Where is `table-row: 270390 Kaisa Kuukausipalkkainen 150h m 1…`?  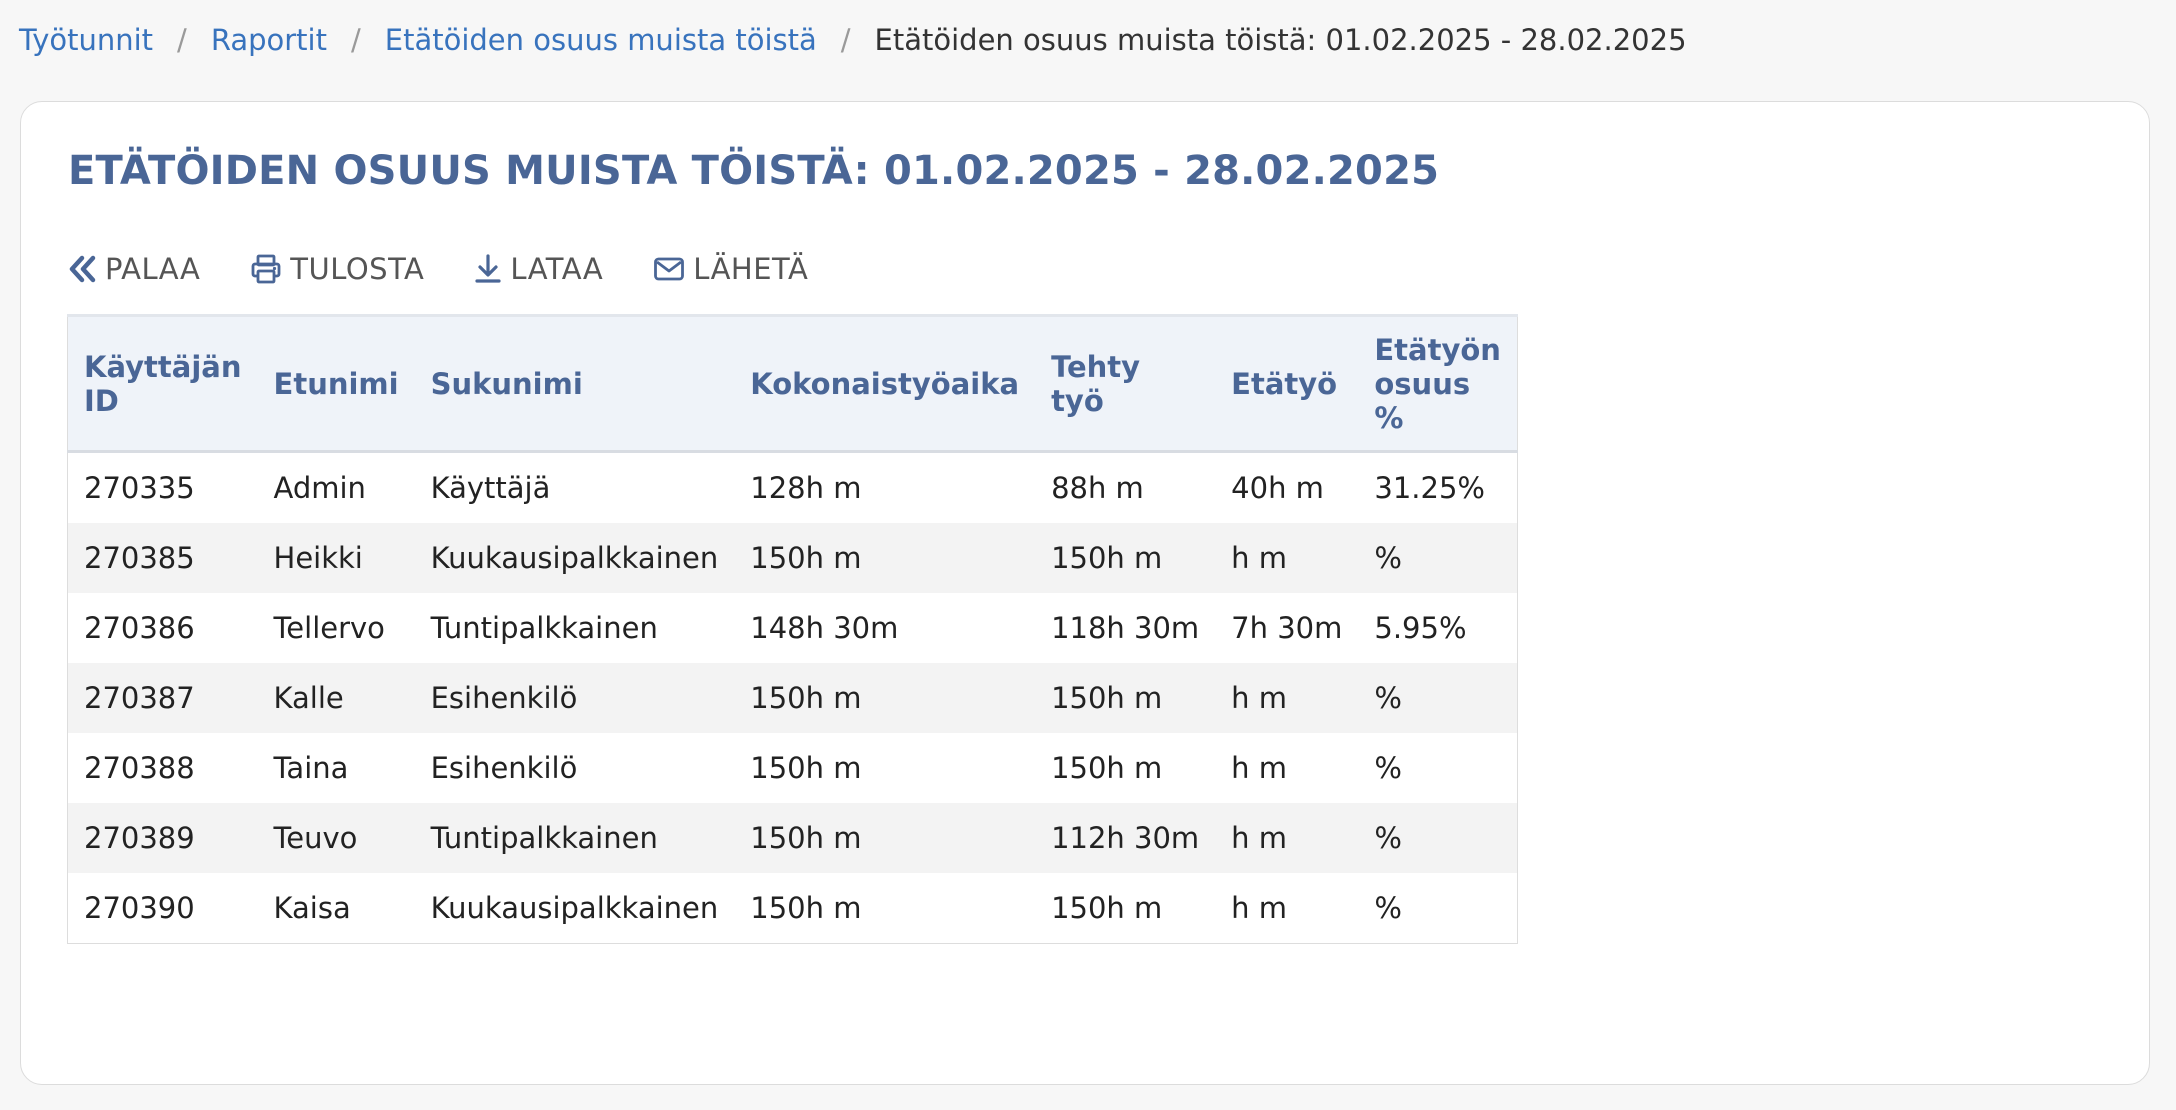
table-row: 270390 Kaisa Kuukausipalkkainen 150h m 1… is located at coordinates (792, 908).